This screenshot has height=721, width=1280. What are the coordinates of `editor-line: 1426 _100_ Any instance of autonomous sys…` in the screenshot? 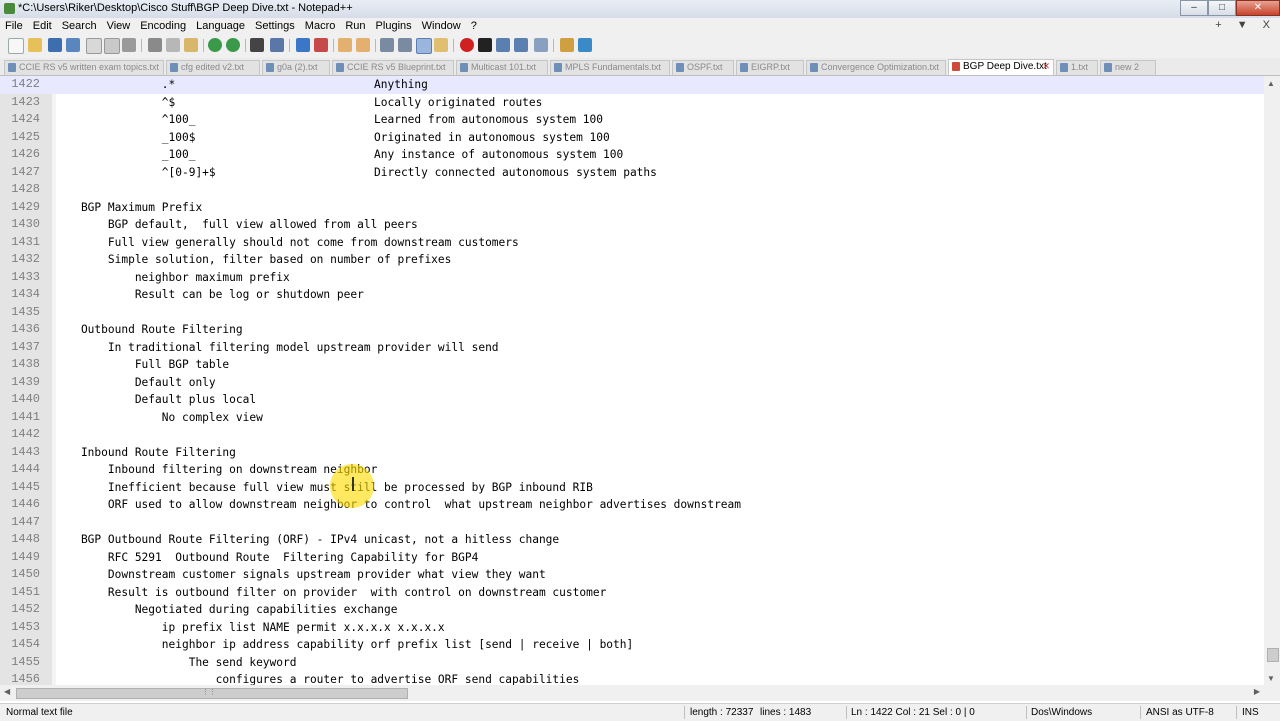 It's located at (632, 155).